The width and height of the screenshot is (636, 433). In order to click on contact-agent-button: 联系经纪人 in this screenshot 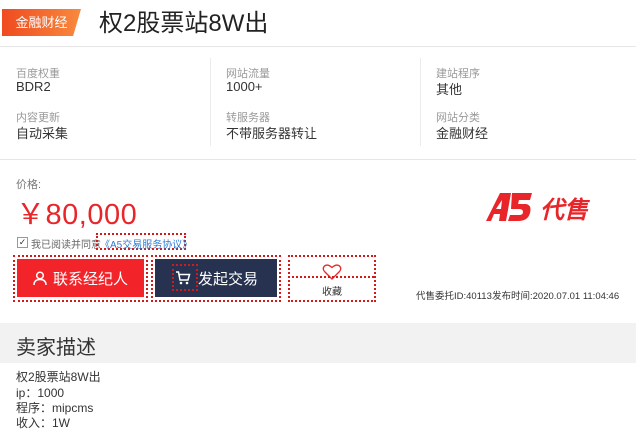, I will do `click(80, 278)`.